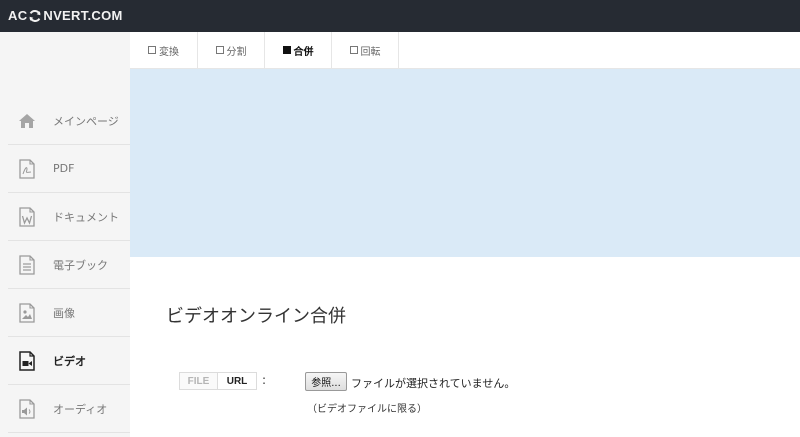 The width and height of the screenshot is (800, 437). What do you see at coordinates (237, 381) in the screenshot?
I see `url-source-toggle: URL` at bounding box center [237, 381].